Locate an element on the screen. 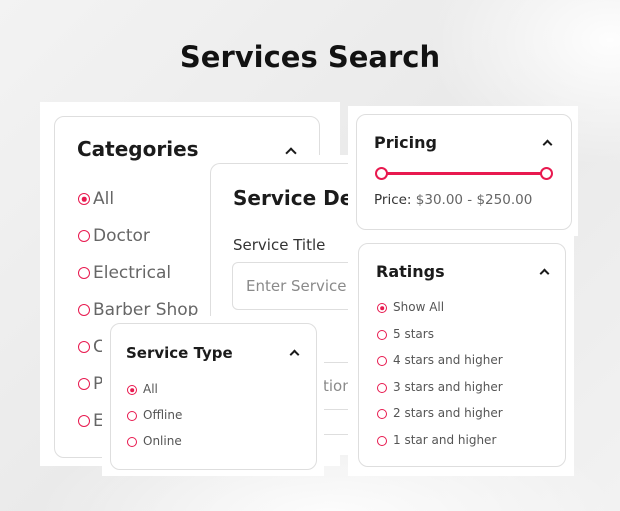 The width and height of the screenshot is (620, 511). price-readout: Price: $30.00 - $250.00 is located at coordinates (453, 200).